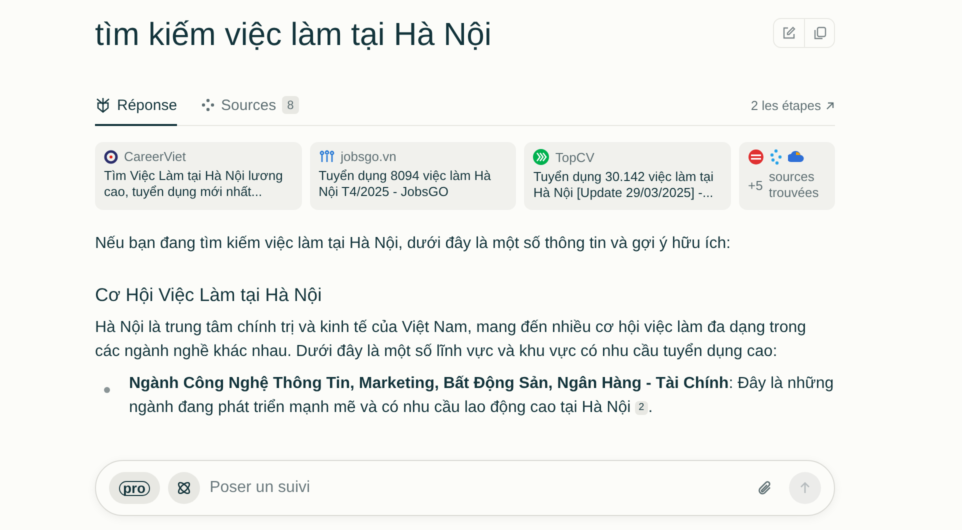  I want to click on edit-icon, so click(789, 33).